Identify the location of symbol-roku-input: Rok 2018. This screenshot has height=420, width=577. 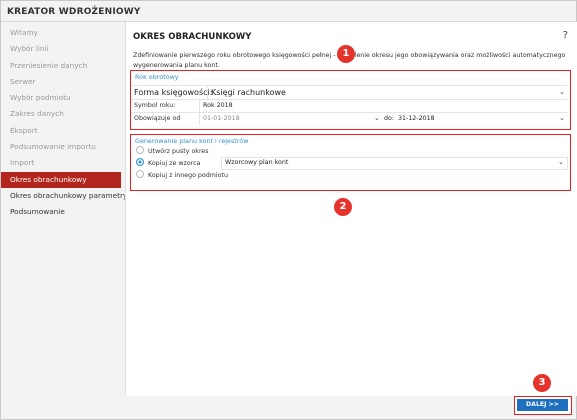
(218, 105).